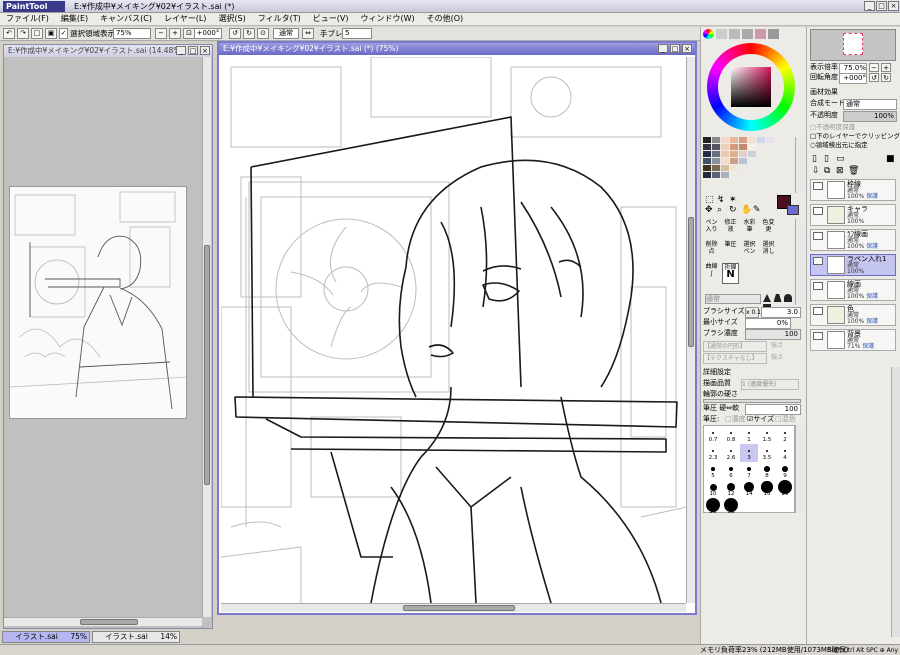 The width and height of the screenshot is (900, 655). I want to click on small-window-maximize: □, so click(193, 50).